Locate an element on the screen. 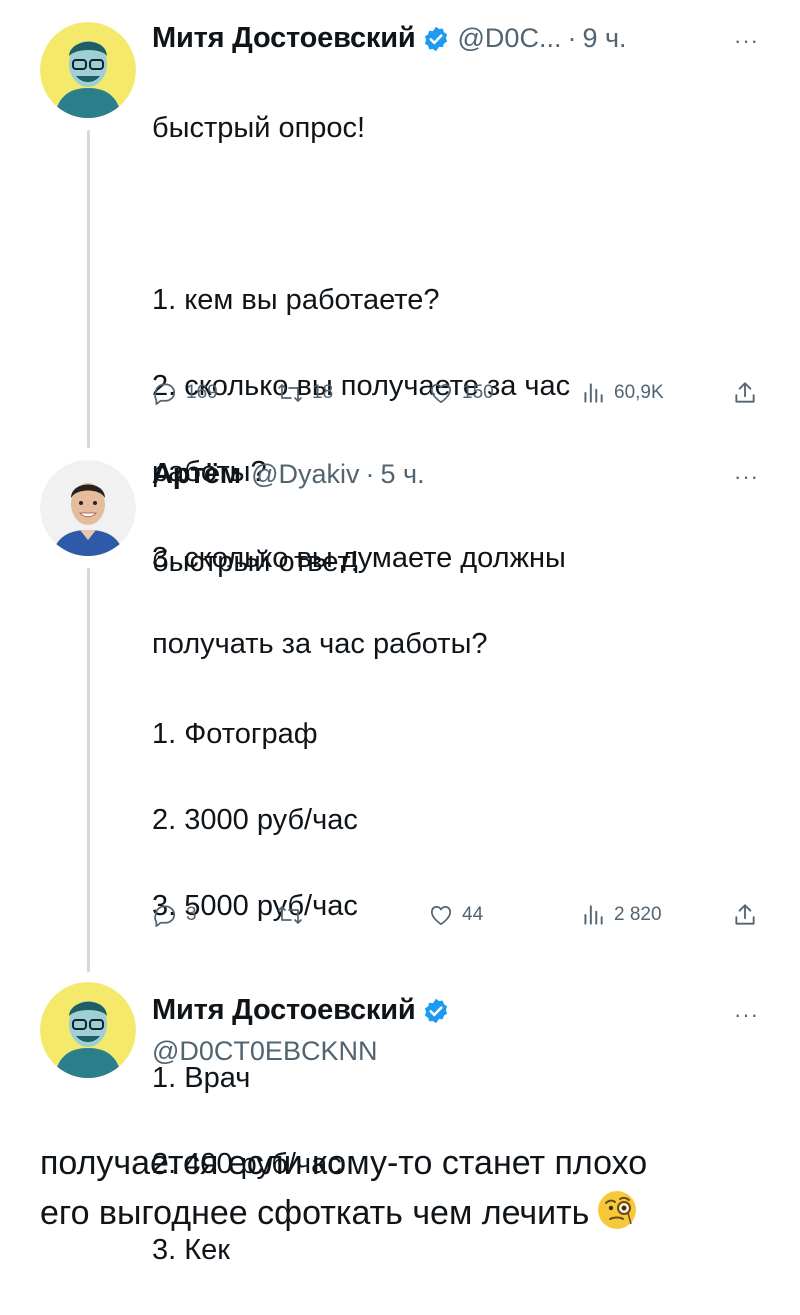 This screenshot has height=1315, width=800. retweet-button is located at coordinates (294, 915).